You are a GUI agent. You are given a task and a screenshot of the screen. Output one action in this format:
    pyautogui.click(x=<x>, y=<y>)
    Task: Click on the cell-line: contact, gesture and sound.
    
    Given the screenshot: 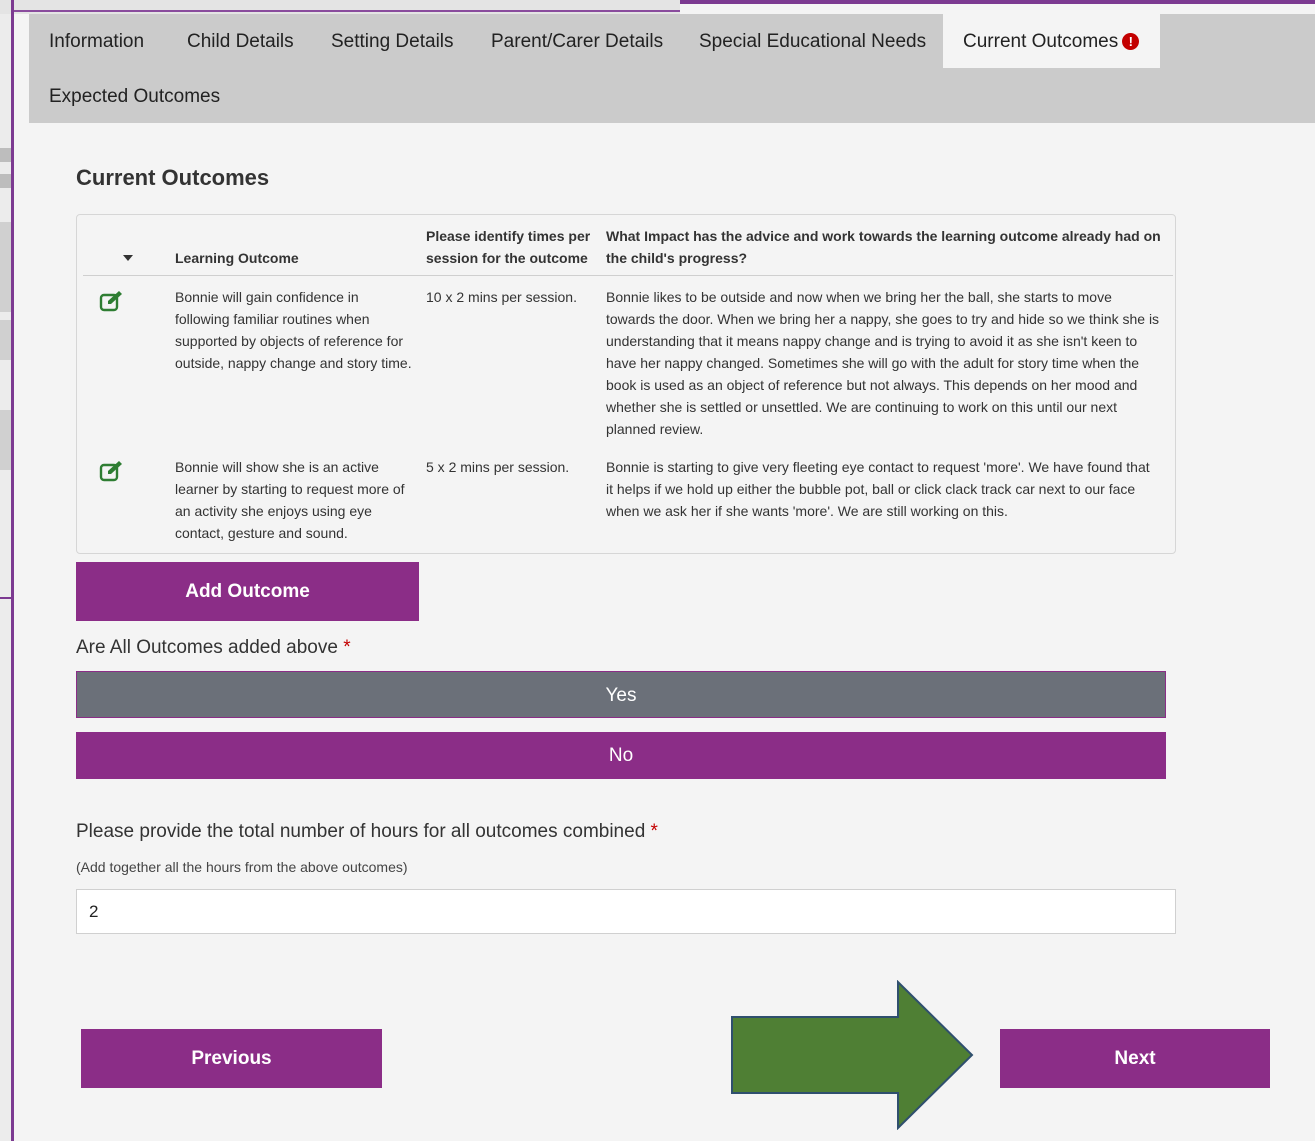 What is the action you would take?
    pyautogui.click(x=261, y=533)
    